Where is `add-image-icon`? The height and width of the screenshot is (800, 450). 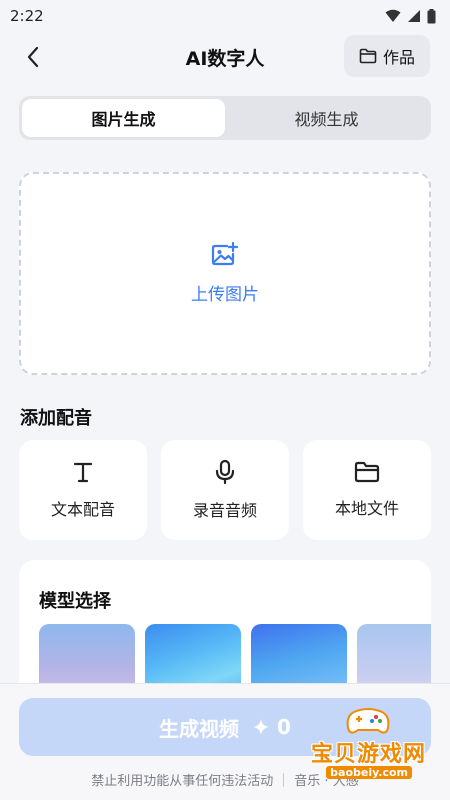 add-image-icon is located at coordinates (225, 254).